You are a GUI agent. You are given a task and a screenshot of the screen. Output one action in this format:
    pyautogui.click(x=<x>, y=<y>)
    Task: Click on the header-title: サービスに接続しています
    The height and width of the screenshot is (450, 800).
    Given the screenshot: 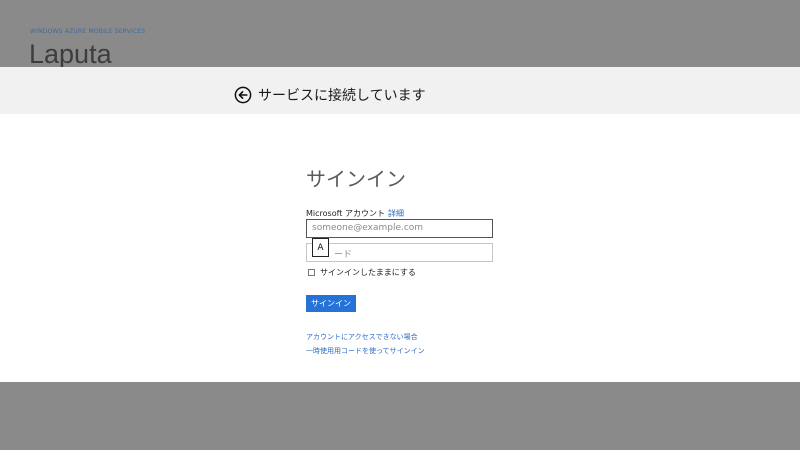 What is the action you would take?
    pyautogui.click(x=342, y=96)
    